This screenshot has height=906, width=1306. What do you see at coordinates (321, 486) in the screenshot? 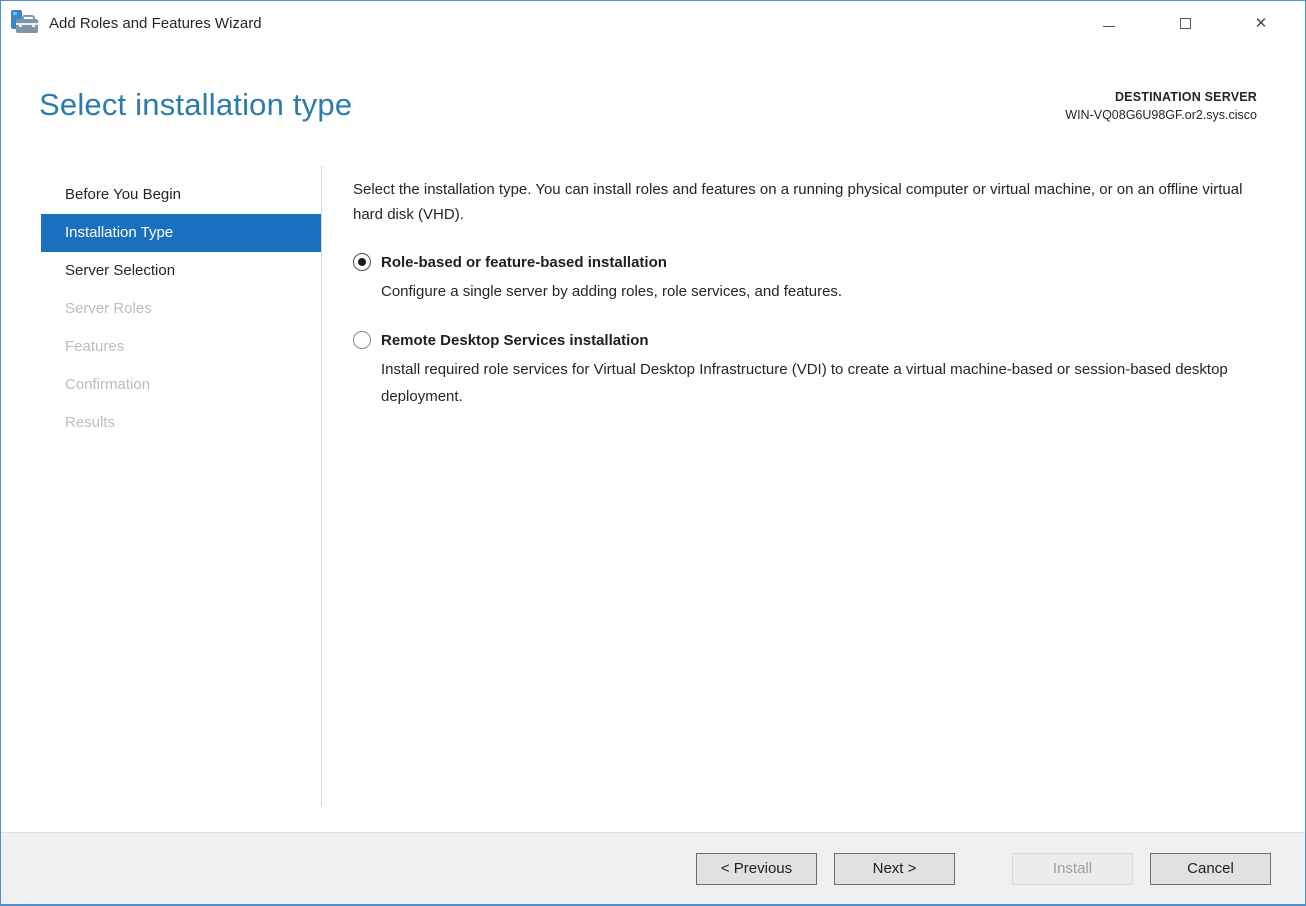
I see `sidebar-separator` at bounding box center [321, 486].